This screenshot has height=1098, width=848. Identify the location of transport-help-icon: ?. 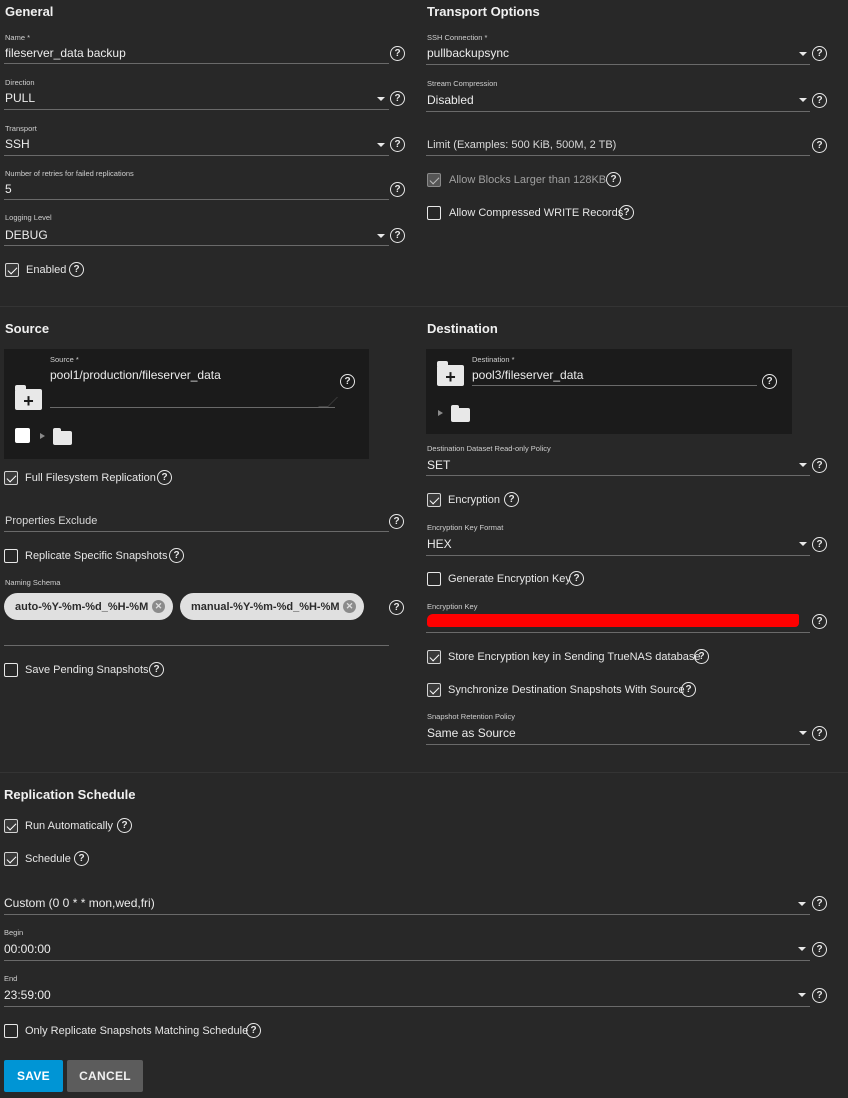
(397, 144).